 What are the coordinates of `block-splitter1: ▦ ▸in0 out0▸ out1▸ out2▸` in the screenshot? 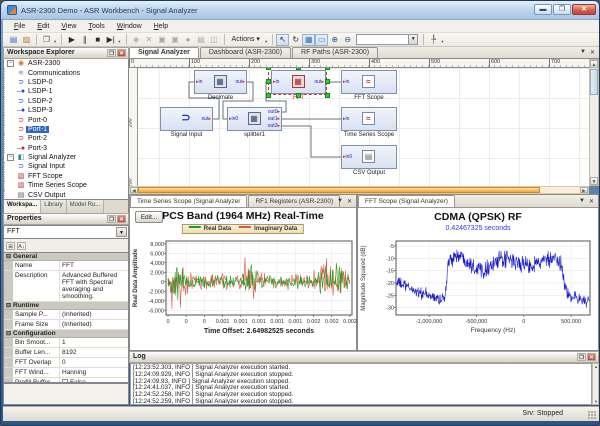 It's located at (254, 119).